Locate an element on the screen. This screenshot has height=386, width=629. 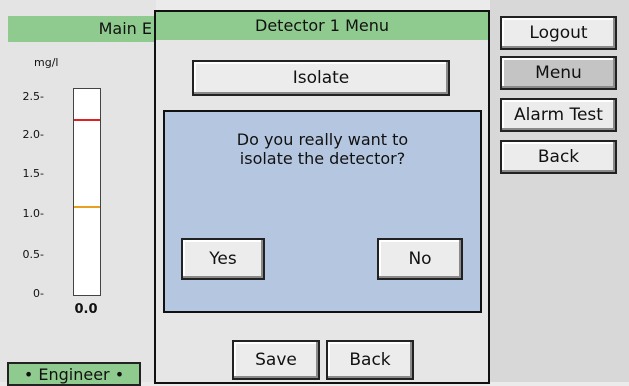
alarm-test-button: Alarm Test is located at coordinates (558, 115).